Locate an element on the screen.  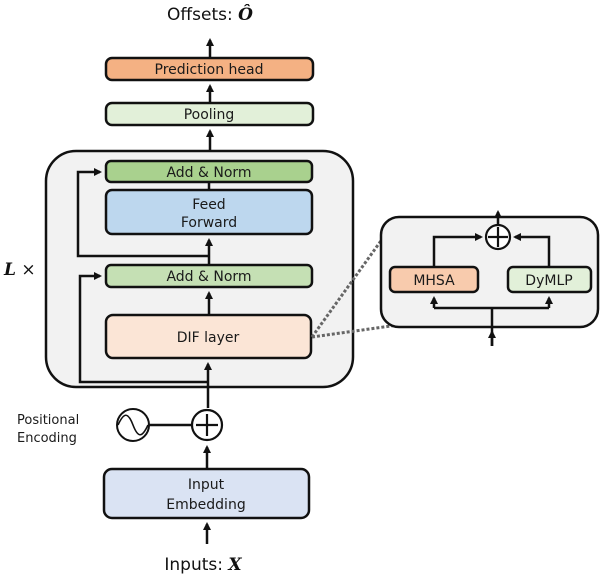
feed-forward-block: Feed Forward is located at coordinates (209, 212).